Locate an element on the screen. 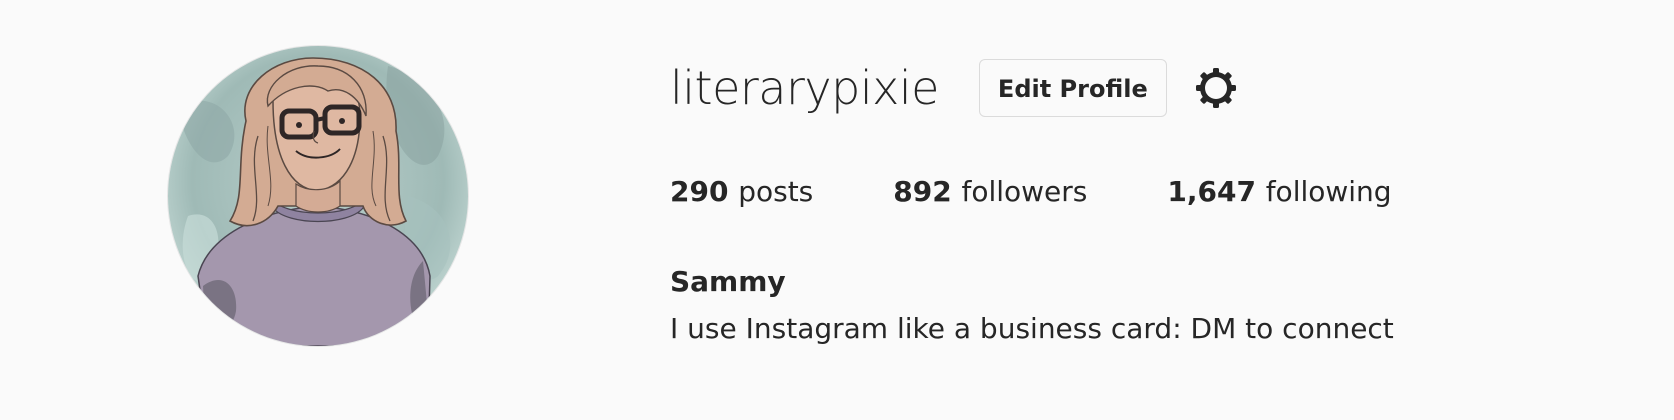 This screenshot has height=420, width=1674. profile-stats: 290 posts 892 followers 1,647 following is located at coordinates (1031, 192).